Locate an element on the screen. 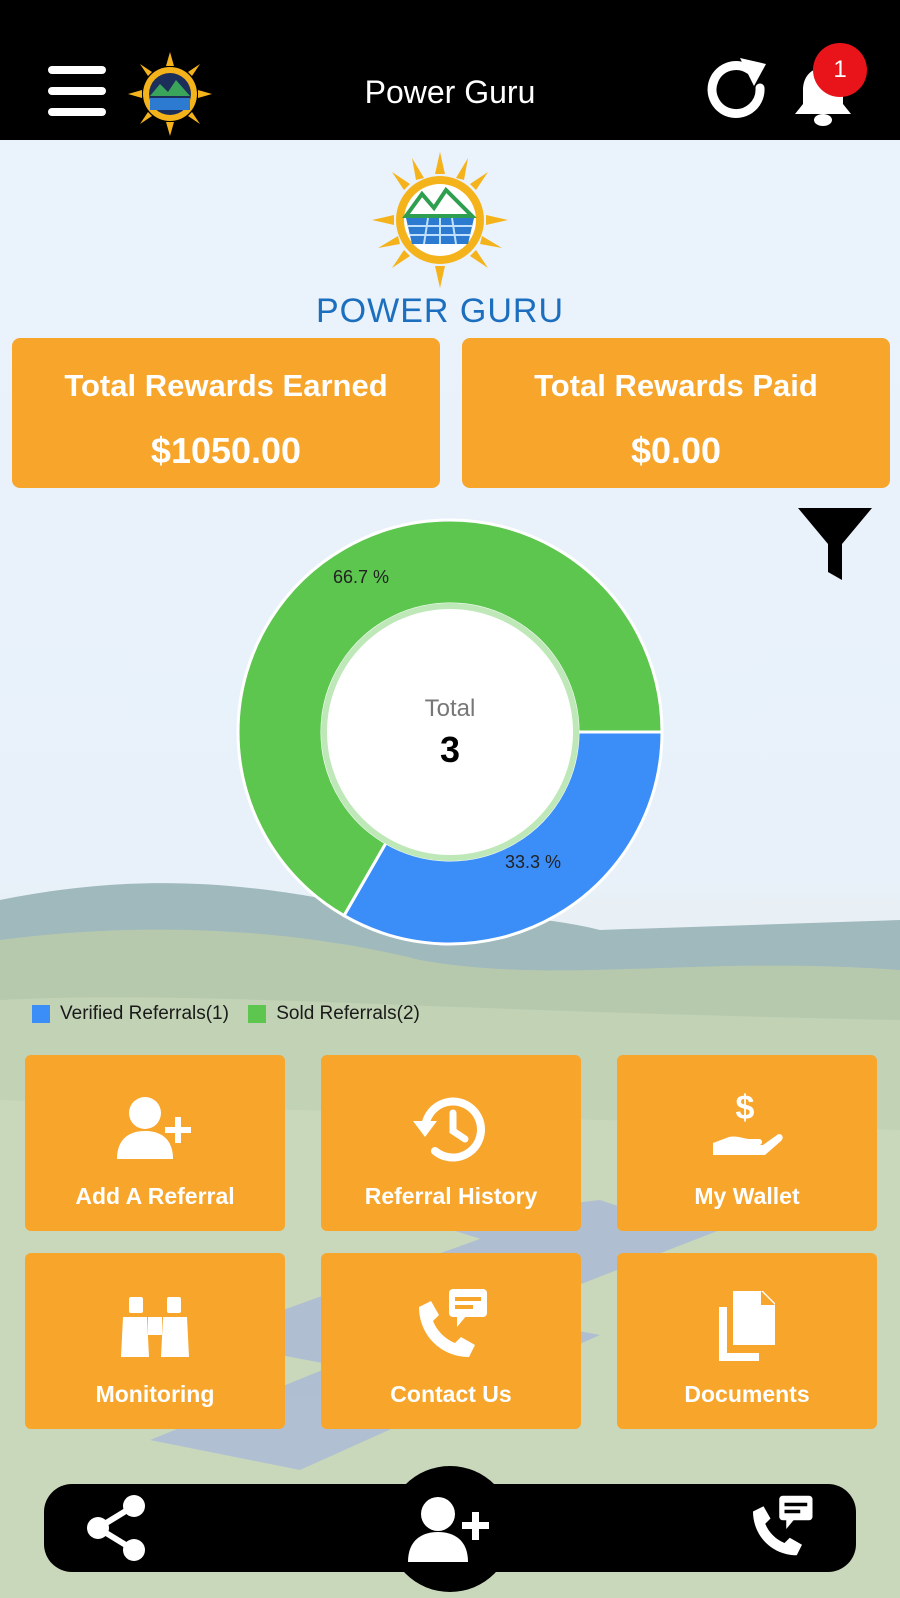 This screenshot has height=1598, width=900. share-icon is located at coordinates (117, 1528).